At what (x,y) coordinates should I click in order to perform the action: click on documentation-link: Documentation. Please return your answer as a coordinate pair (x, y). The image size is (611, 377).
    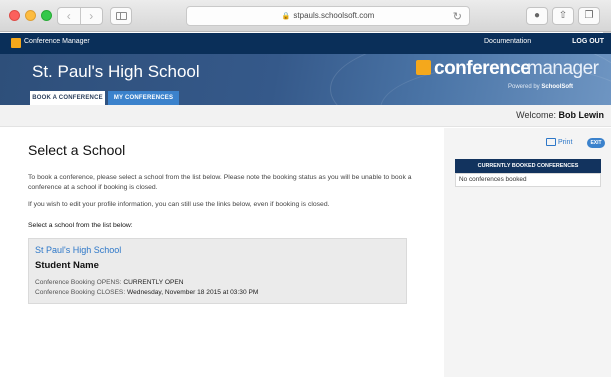
    Looking at the image, I should click on (507, 41).